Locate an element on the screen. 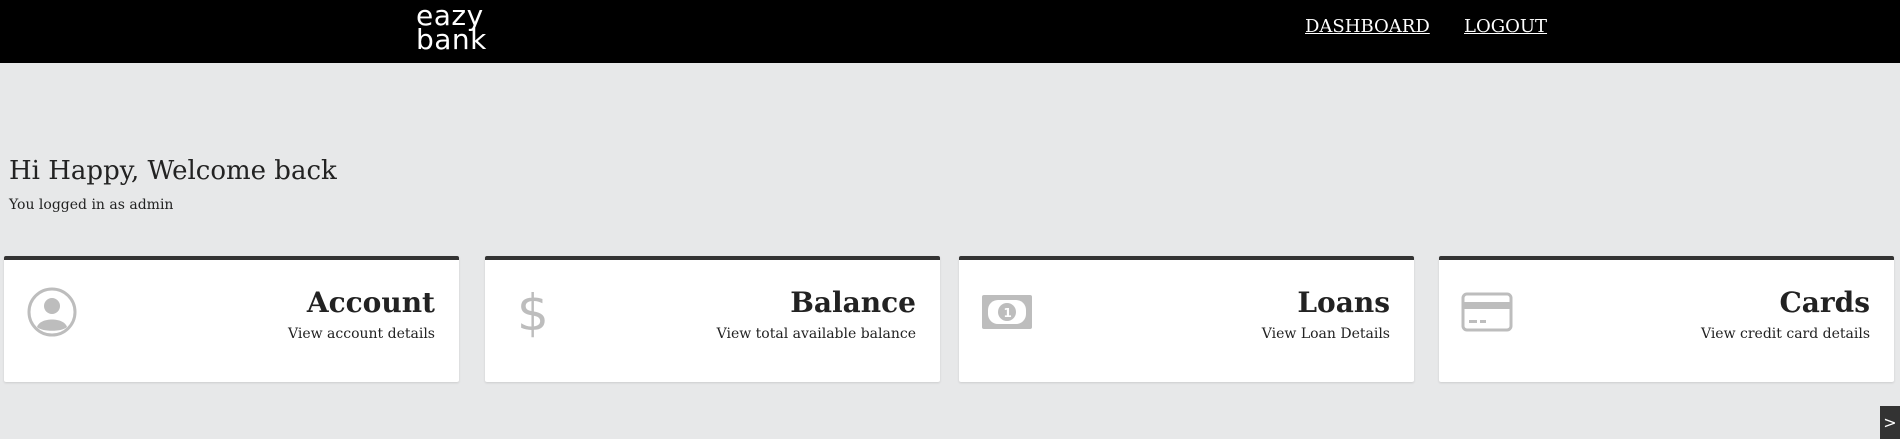 The width and height of the screenshot is (1900, 439). user-circle-icon is located at coordinates (52, 312).